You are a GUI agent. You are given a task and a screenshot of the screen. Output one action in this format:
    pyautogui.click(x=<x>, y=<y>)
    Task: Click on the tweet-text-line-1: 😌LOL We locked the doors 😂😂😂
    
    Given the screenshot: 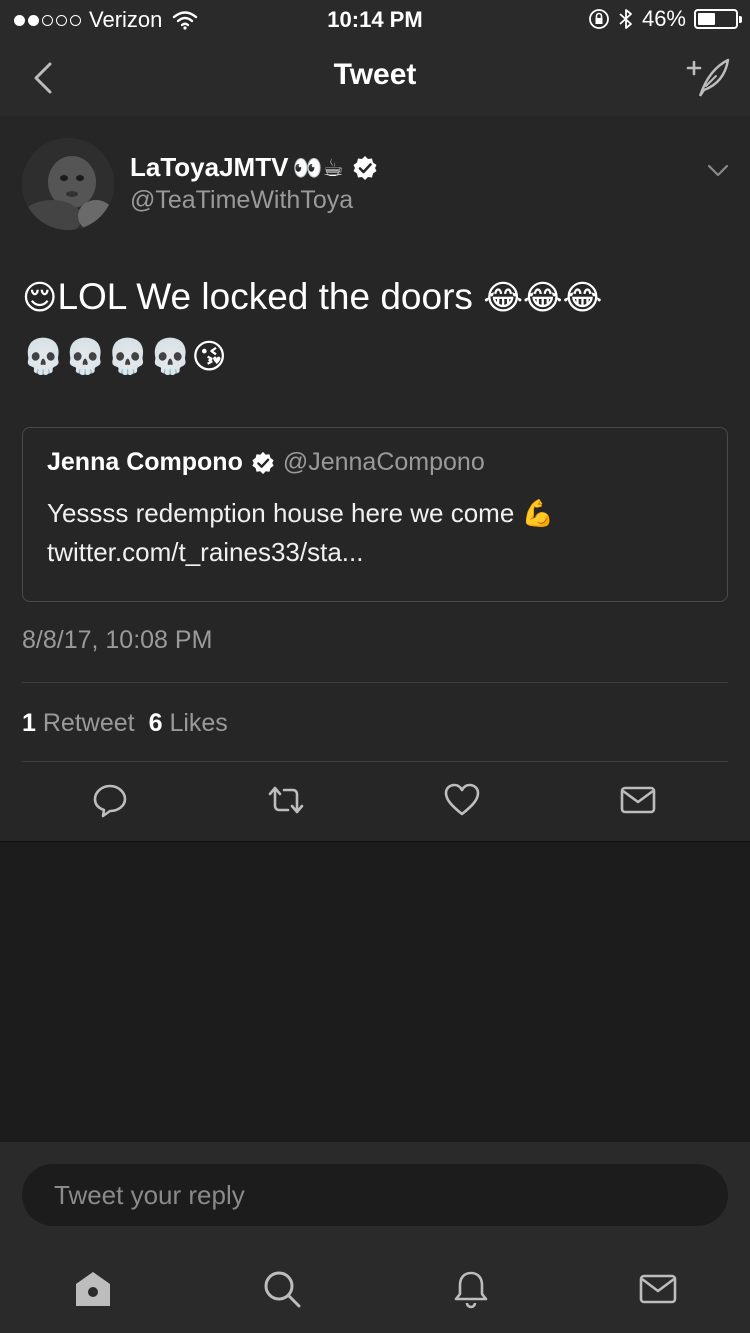 What is the action you would take?
    pyautogui.click(x=372, y=297)
    